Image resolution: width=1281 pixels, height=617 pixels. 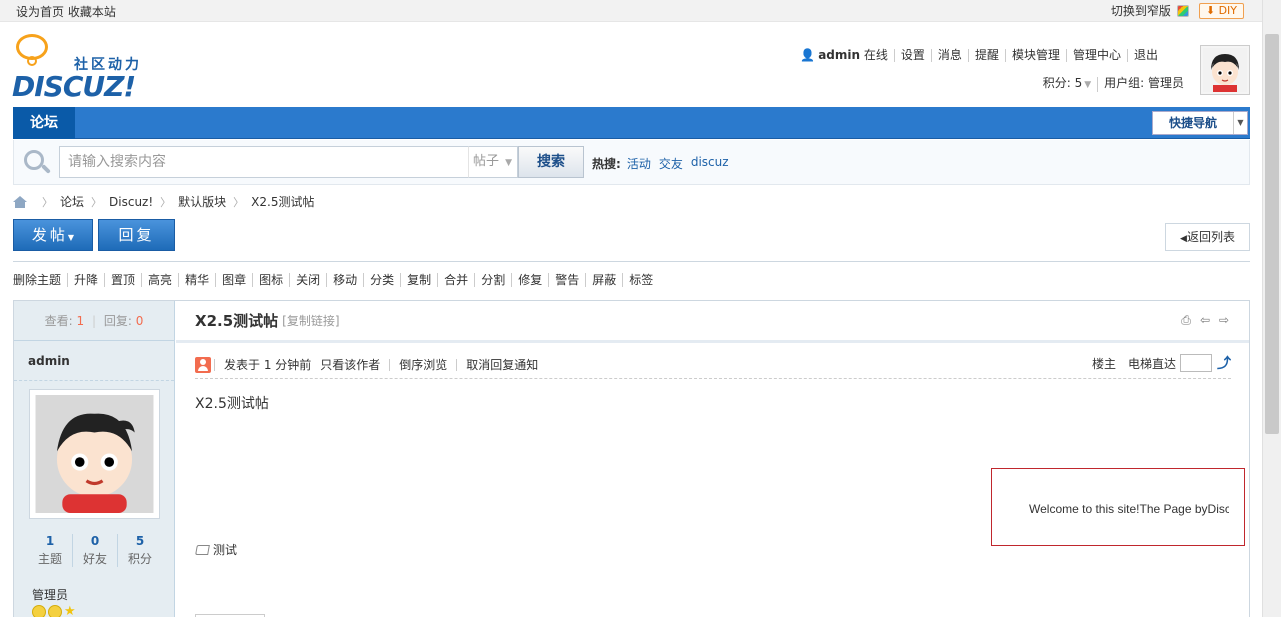 I want to click on elevator-label: 电梯直达, so click(x=1151, y=363).